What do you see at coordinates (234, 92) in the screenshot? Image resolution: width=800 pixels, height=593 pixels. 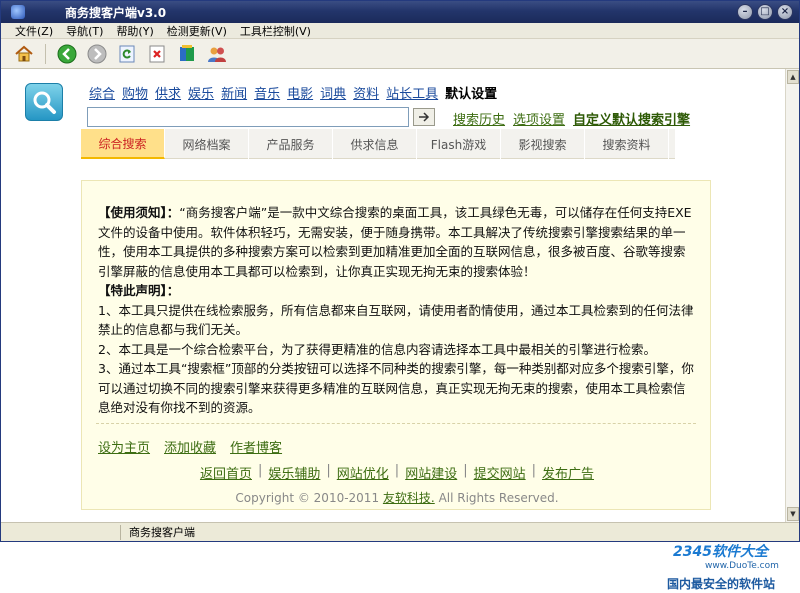 I see `category-news: 新闻` at bounding box center [234, 92].